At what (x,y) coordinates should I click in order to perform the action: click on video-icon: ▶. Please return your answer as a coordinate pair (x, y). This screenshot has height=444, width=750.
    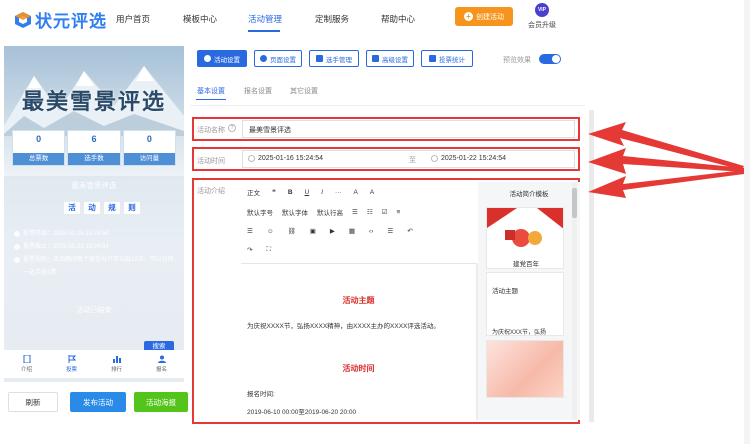
    Looking at the image, I should click on (332, 231).